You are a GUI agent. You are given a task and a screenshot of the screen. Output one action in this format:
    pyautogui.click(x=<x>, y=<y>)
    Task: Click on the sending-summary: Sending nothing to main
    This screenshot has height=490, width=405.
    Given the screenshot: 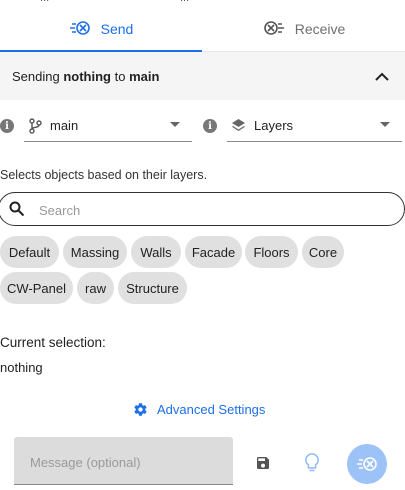 What is the action you would take?
    pyautogui.click(x=85, y=76)
    